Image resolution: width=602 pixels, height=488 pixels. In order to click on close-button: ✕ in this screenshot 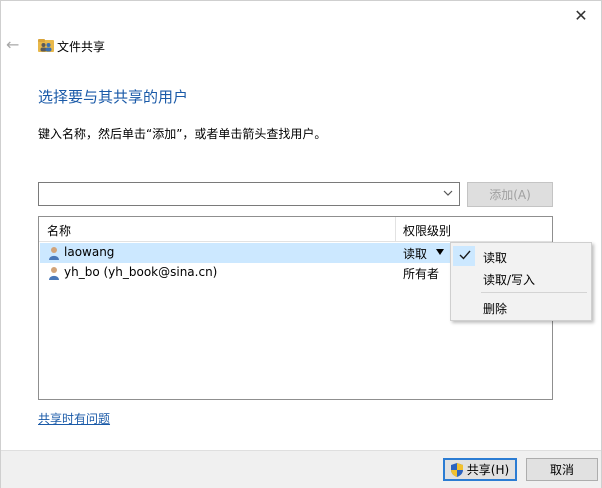, I will do `click(581, 15)`.